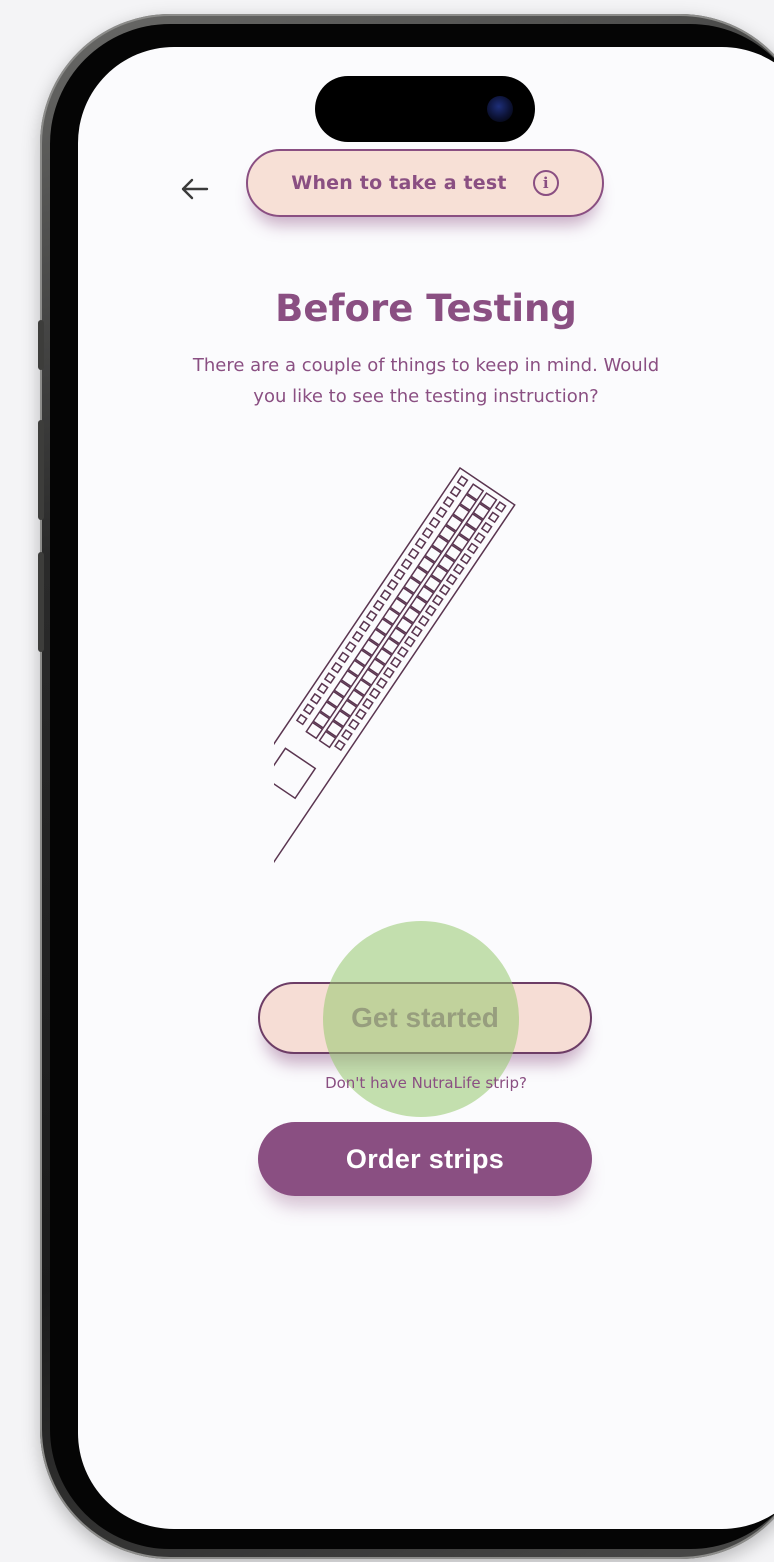 The height and width of the screenshot is (1562, 774). What do you see at coordinates (426, 308) in the screenshot?
I see `page-title: Before Testing` at bounding box center [426, 308].